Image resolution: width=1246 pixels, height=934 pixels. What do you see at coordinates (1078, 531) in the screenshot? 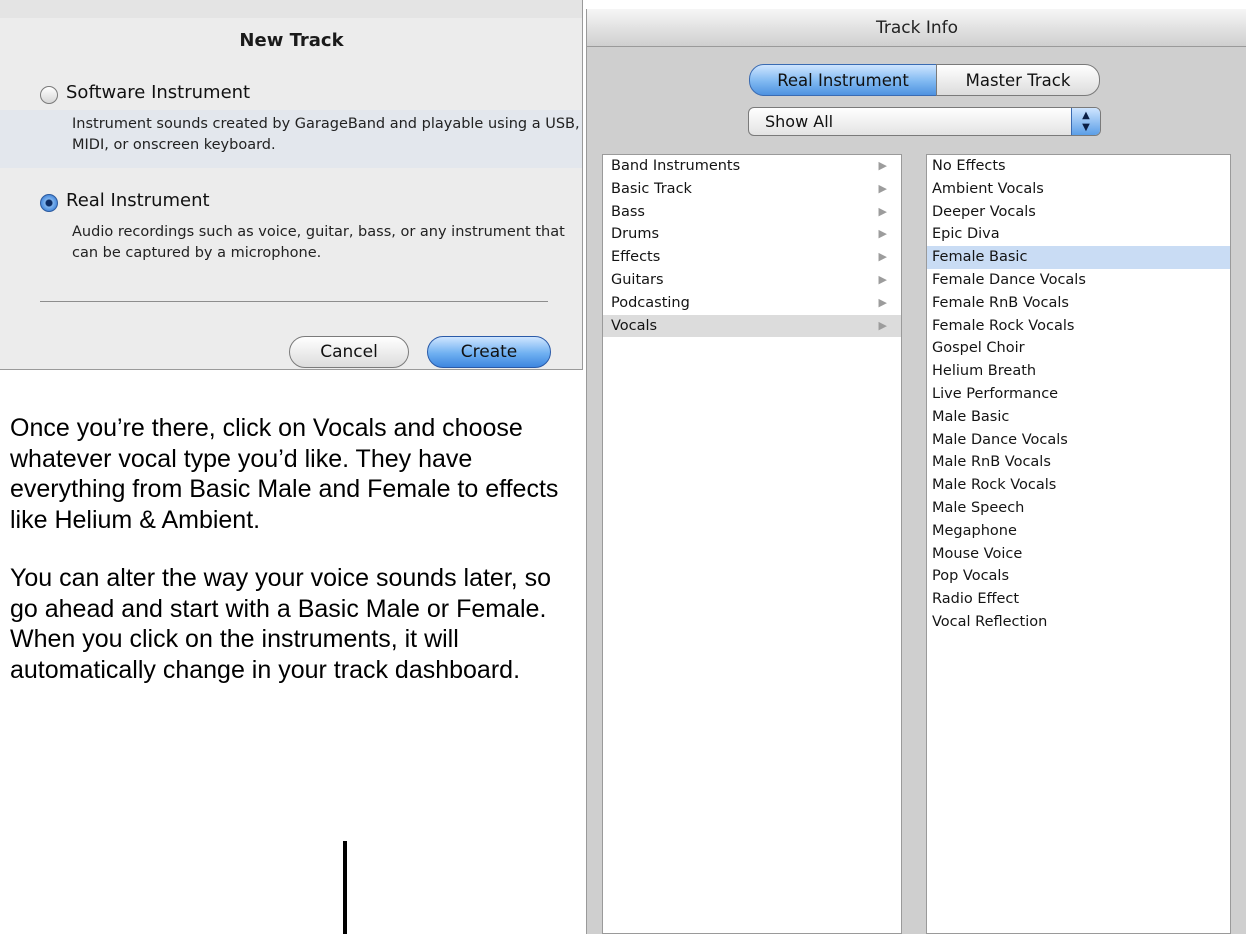
I see `preset-item: Megaphone` at bounding box center [1078, 531].